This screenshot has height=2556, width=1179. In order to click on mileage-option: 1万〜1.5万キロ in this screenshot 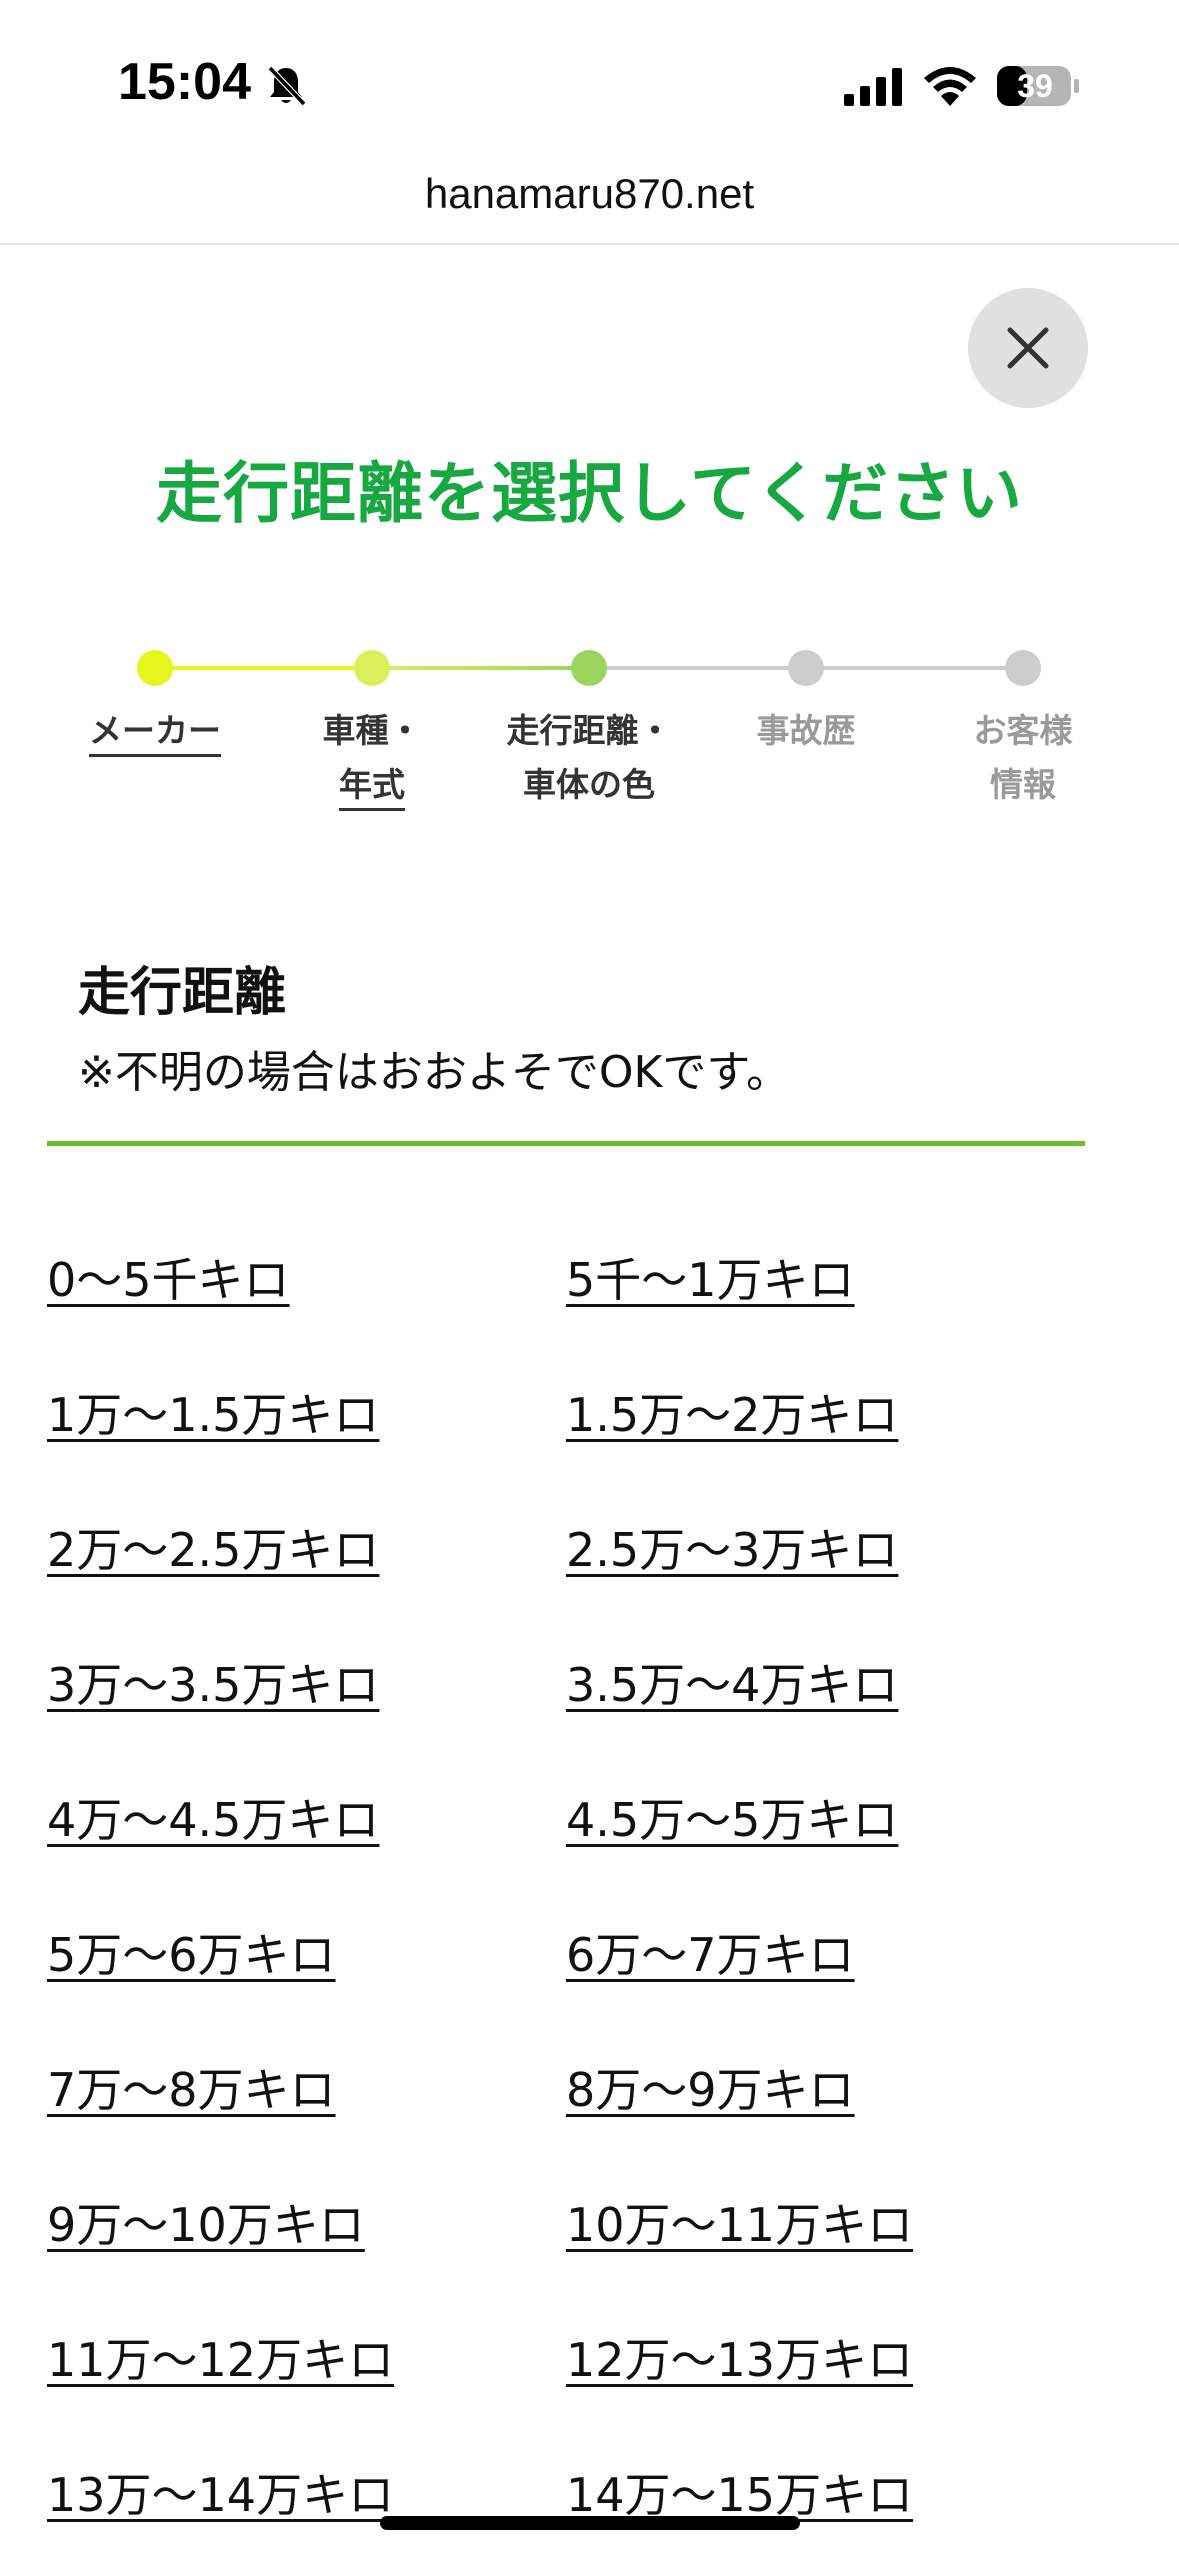, I will do `click(213, 1412)`.